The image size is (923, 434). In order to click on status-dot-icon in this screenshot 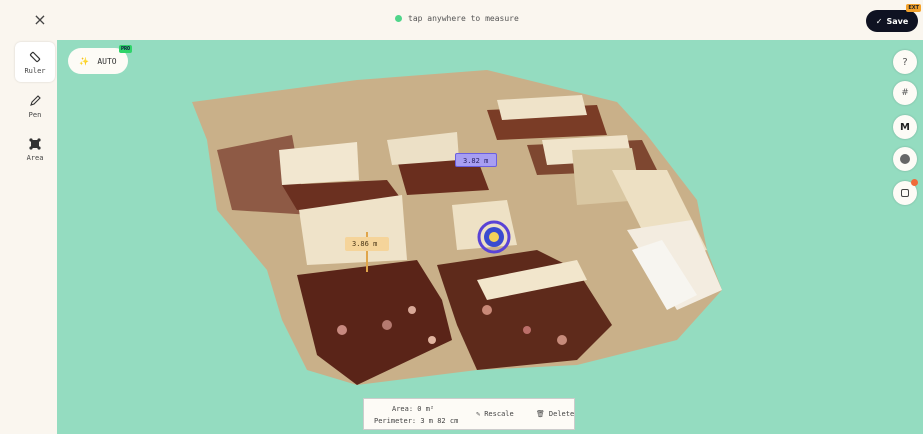, I will do `click(398, 18)`.